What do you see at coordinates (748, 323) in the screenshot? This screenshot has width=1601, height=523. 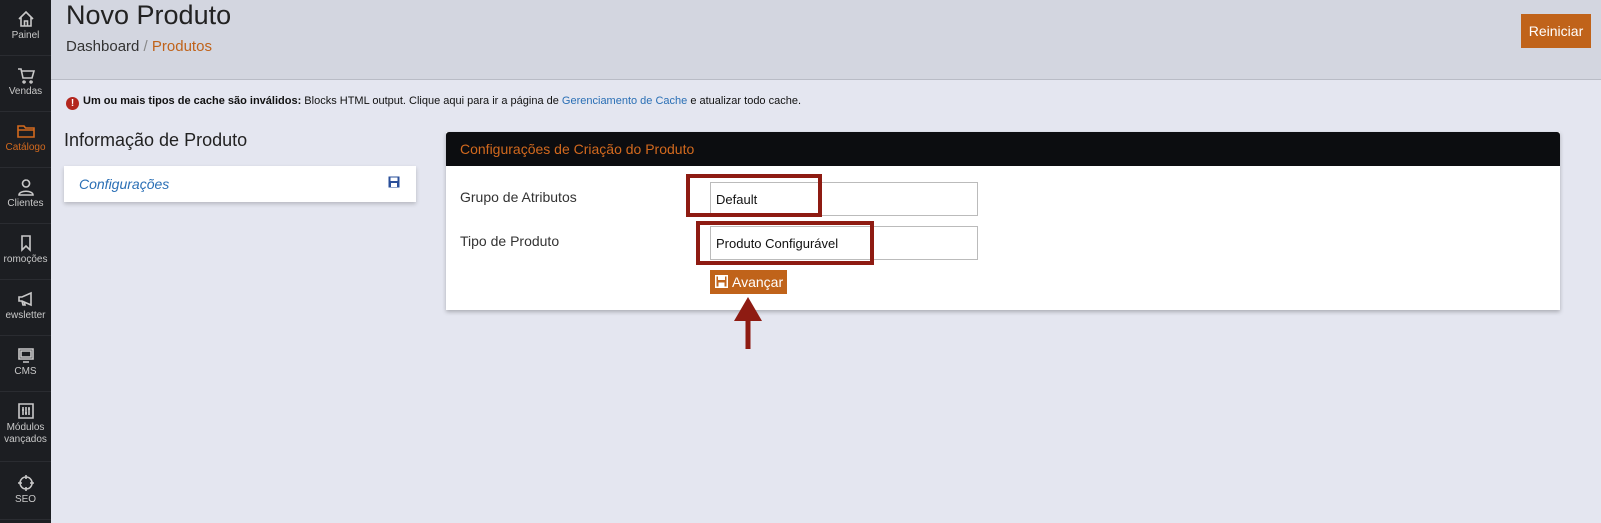 I see `arrow-up-icon` at bounding box center [748, 323].